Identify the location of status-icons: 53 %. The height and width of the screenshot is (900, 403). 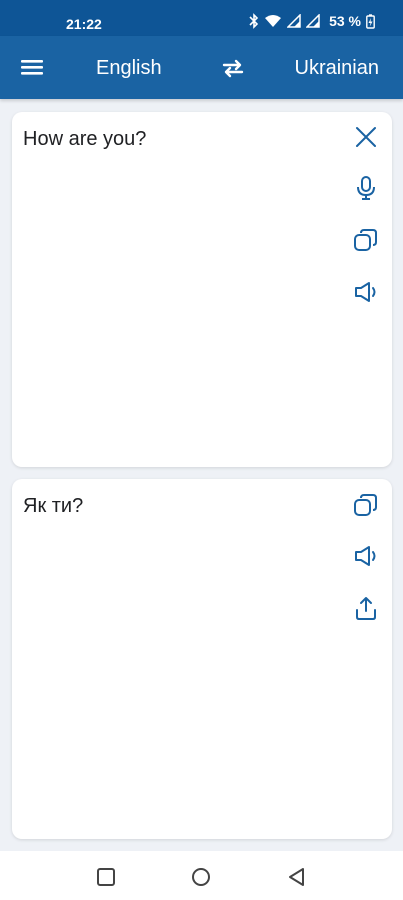
(312, 21).